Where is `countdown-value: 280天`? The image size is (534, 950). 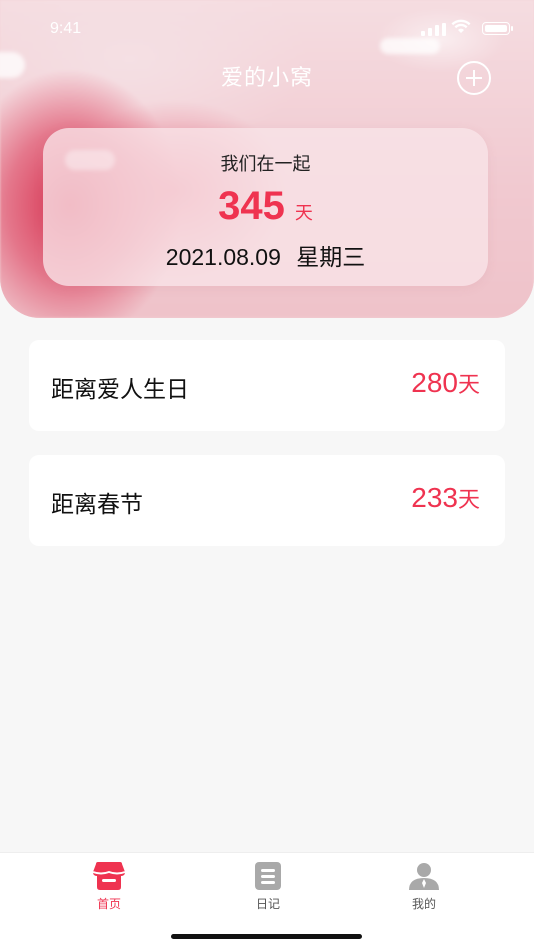 countdown-value: 280天 is located at coordinates (445, 383).